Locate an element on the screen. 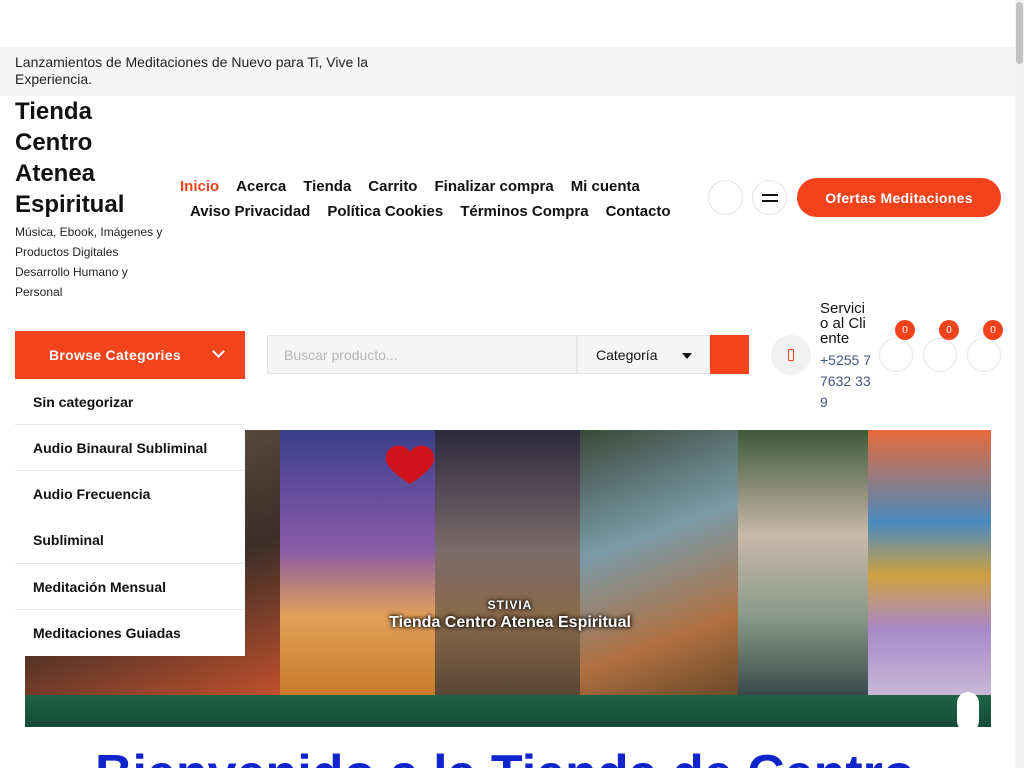 This screenshot has height=768, width=1024. compare-icon is located at coordinates (896, 355).